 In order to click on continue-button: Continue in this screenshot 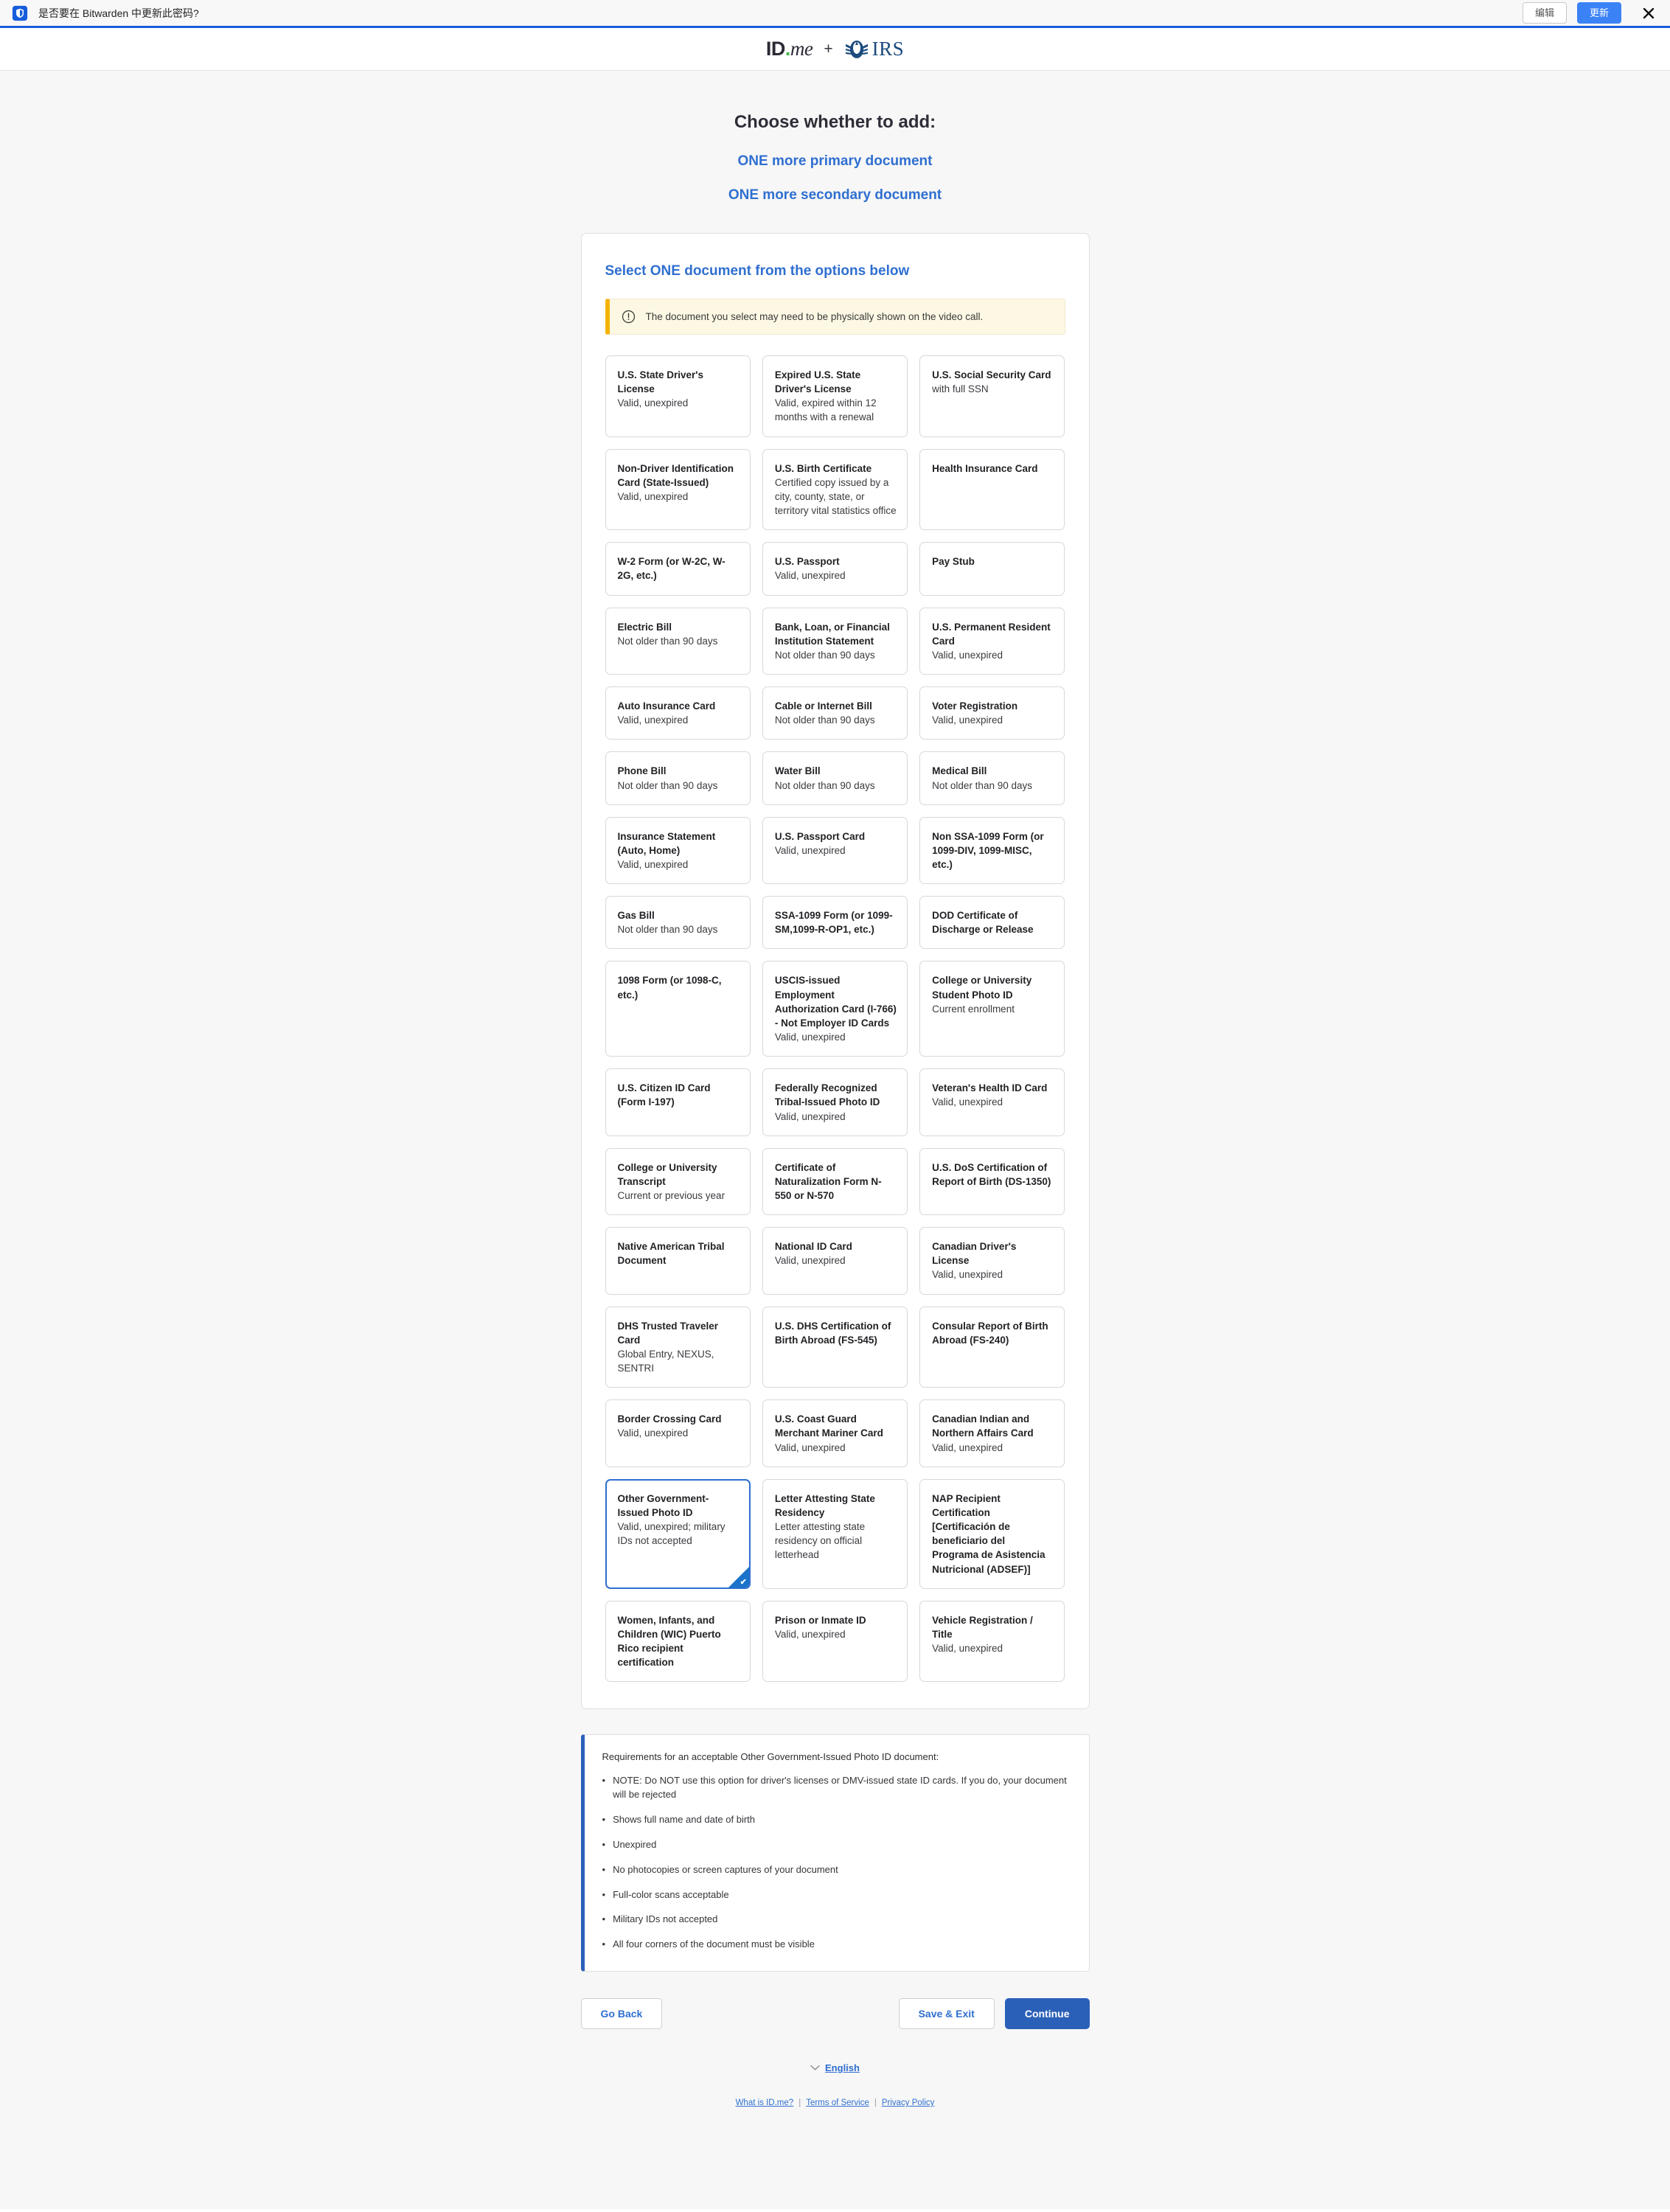, I will do `click(1047, 2014)`.